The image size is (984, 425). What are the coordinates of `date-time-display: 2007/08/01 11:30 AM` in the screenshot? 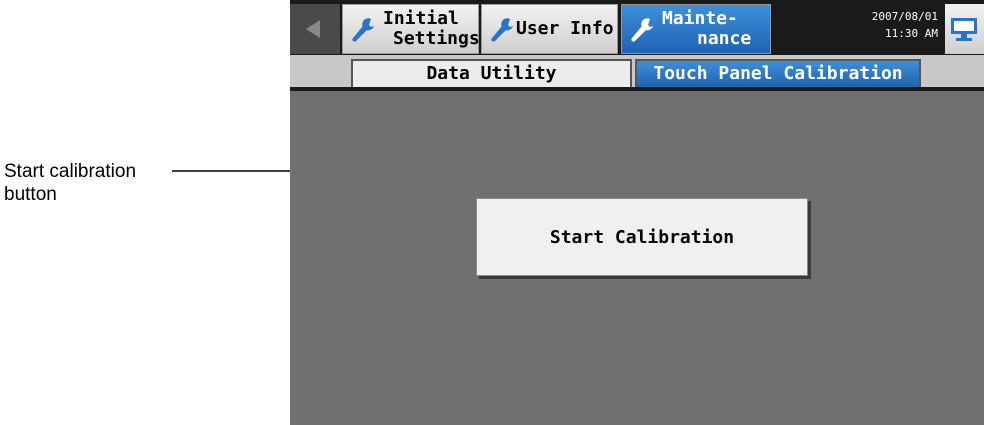 It's located at (894, 25).